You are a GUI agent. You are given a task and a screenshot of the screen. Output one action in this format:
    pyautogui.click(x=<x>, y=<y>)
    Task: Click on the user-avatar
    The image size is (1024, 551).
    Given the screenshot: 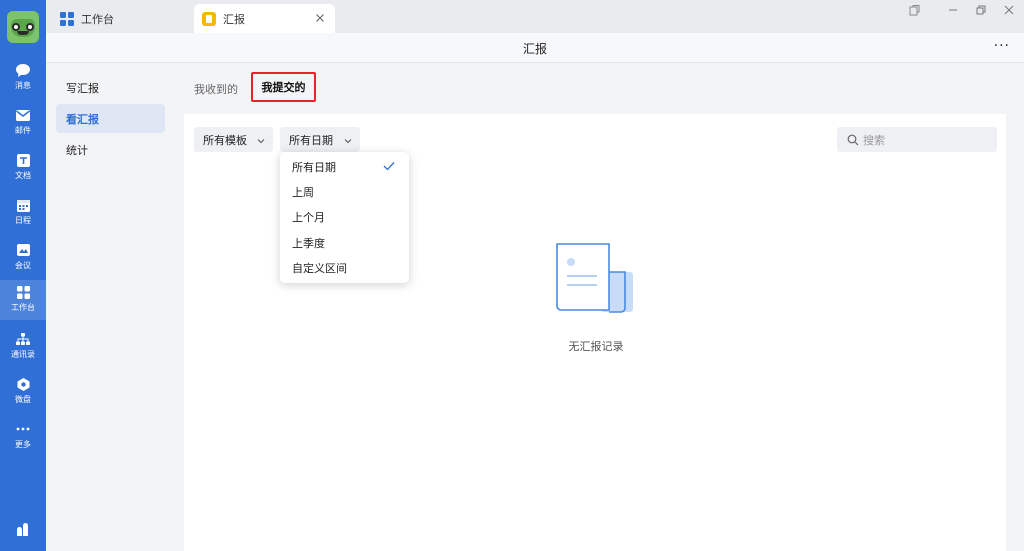 What is the action you would take?
    pyautogui.click(x=23, y=27)
    